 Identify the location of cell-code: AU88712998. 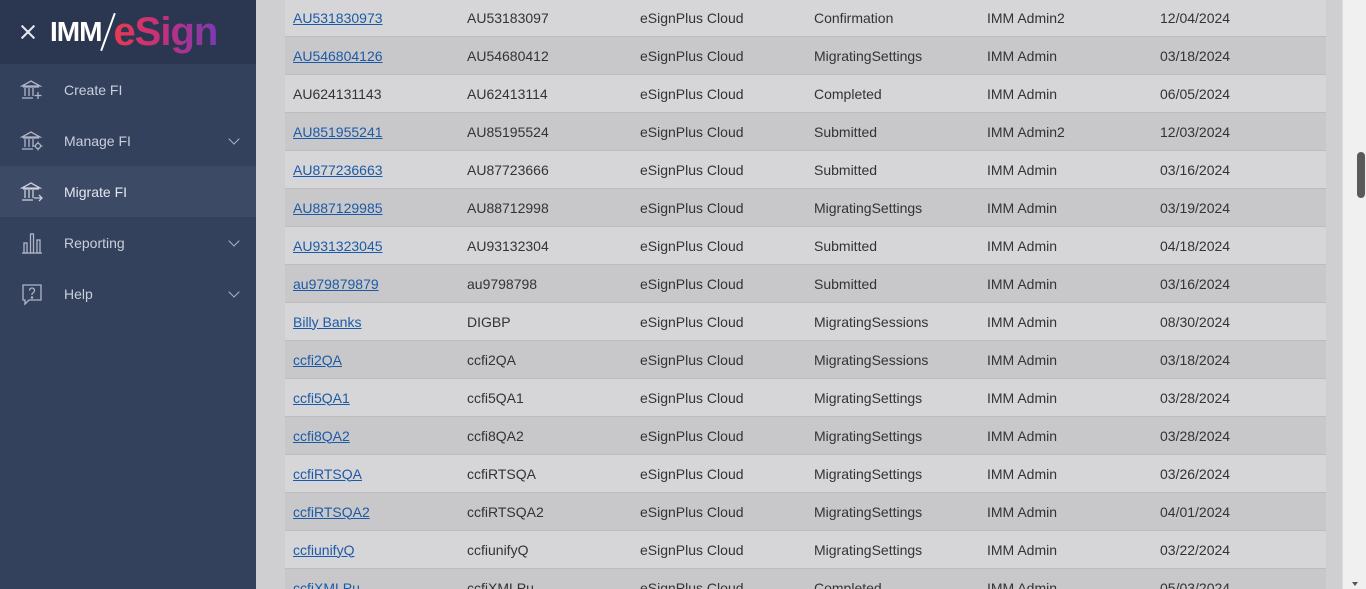
(508, 207).